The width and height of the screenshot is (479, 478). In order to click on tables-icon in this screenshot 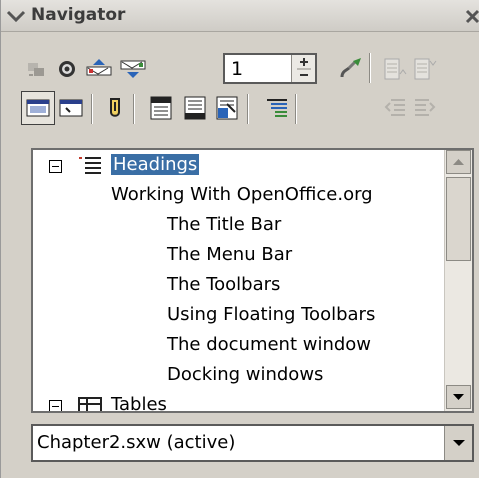, I will do `click(90, 403)`.